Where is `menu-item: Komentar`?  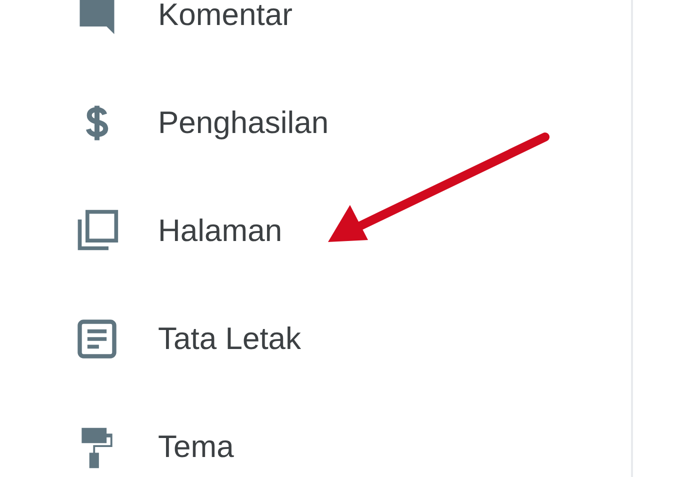
menu-item: Komentar is located at coordinates (315, 34).